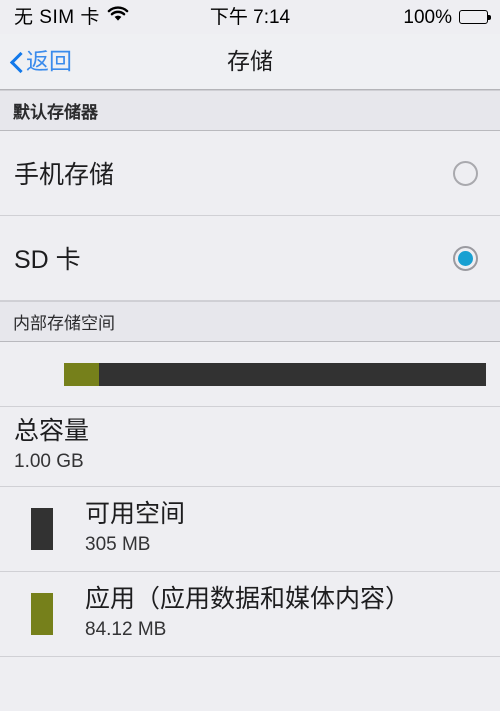 This screenshot has height=711, width=500. What do you see at coordinates (250, 258) in the screenshot?
I see `option-row-sd-card: SD 卡` at bounding box center [250, 258].